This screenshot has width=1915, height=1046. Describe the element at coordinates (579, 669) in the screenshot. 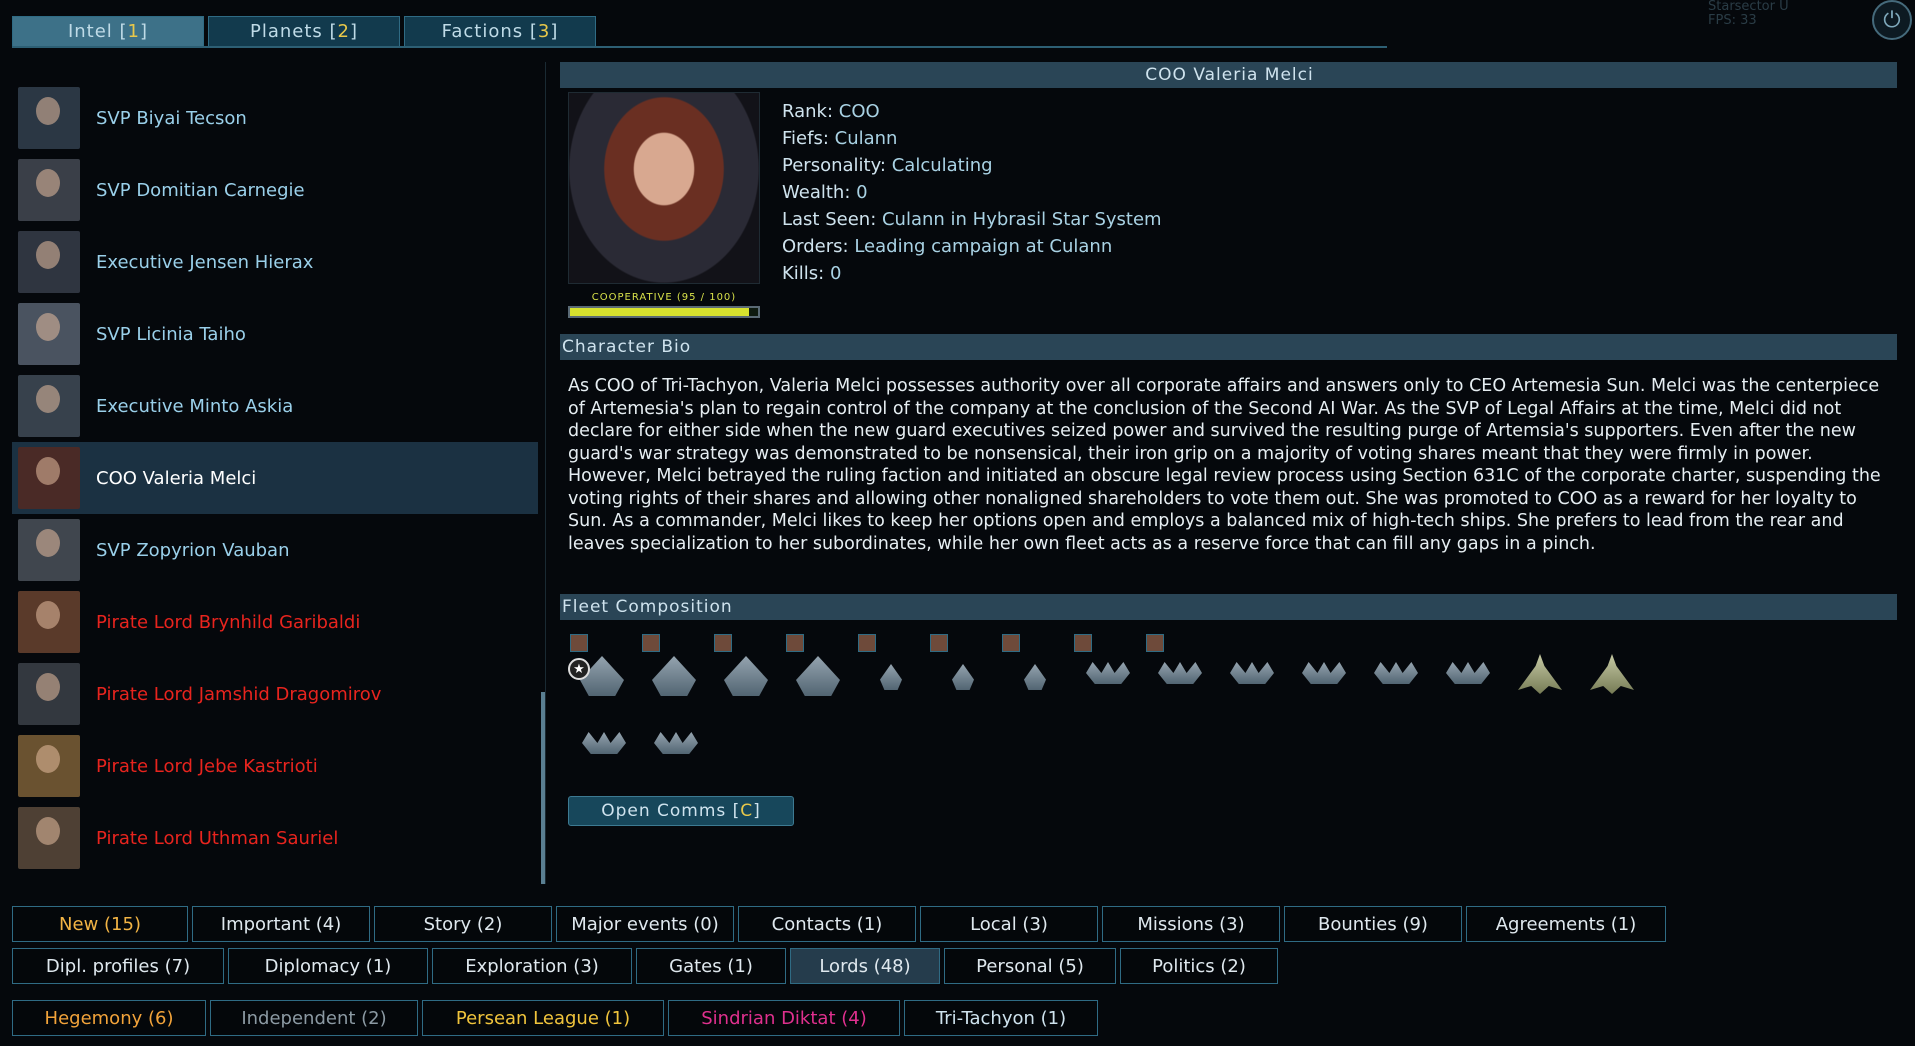

I see `flagship-star-icon: ★` at that location.